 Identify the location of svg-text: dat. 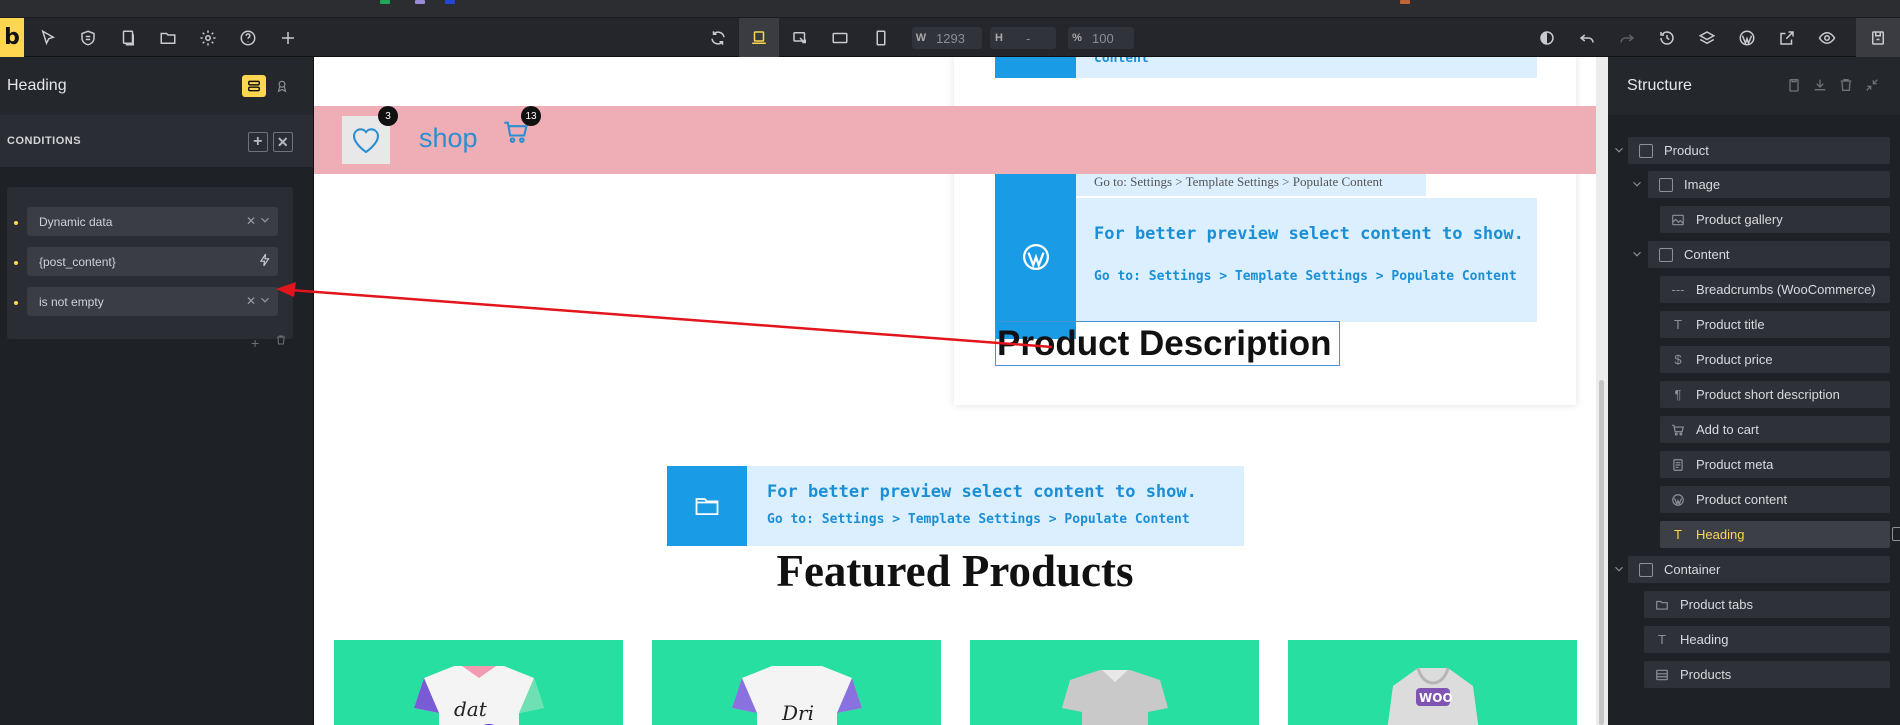
(471, 709).